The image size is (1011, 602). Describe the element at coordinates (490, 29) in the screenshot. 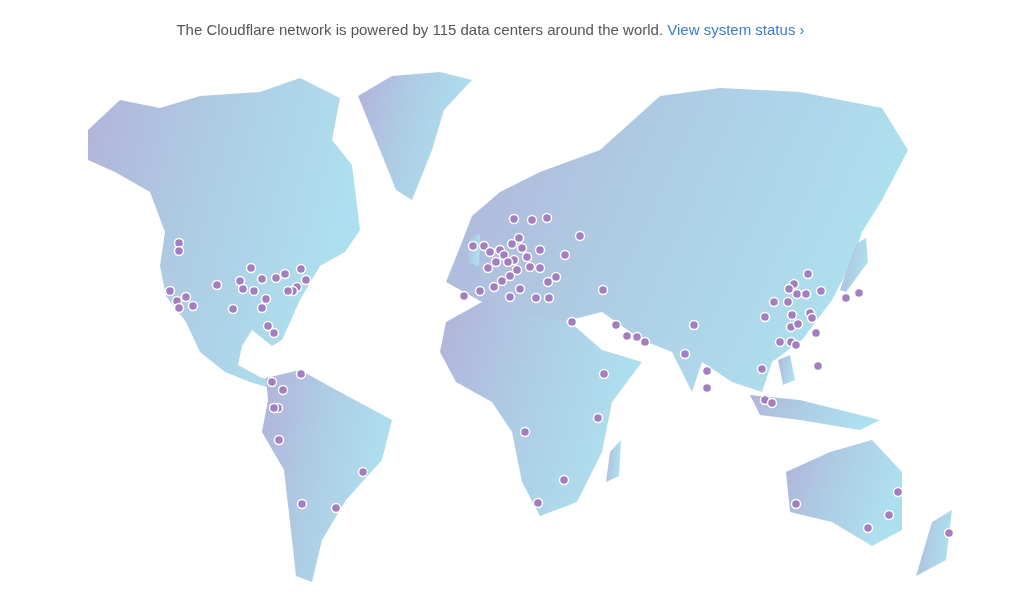

I see `headline-text: The Cloudflare network is powered by 115 data centers around the world. View system status ›` at that location.